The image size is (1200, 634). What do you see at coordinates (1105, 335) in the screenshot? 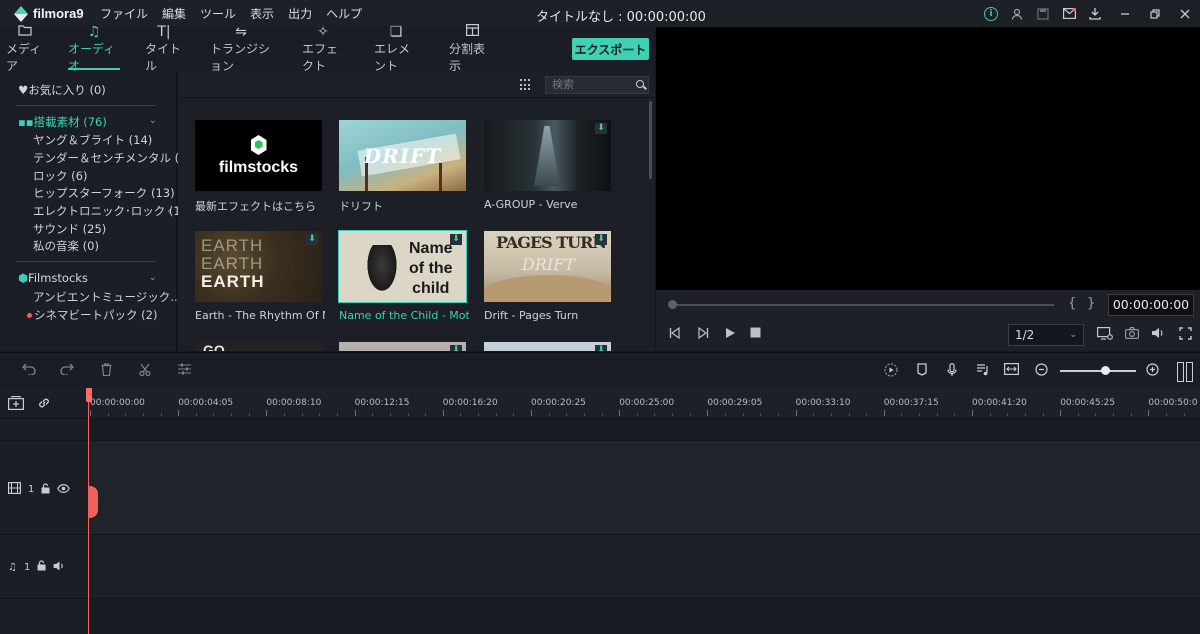
I see `display-settings-icon` at bounding box center [1105, 335].